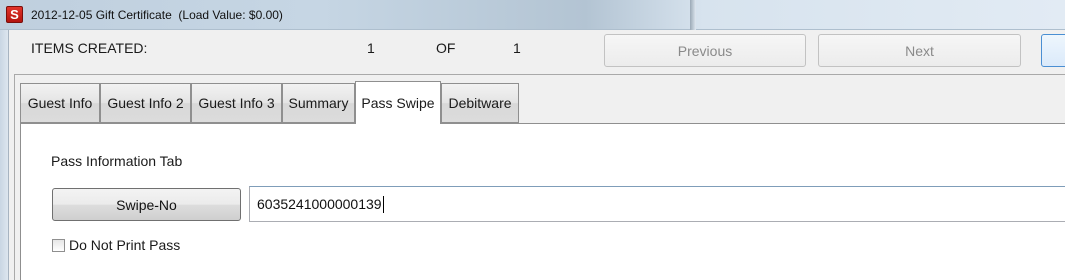 This screenshot has width=1065, height=280. I want to click on of-label: OF, so click(446, 48).